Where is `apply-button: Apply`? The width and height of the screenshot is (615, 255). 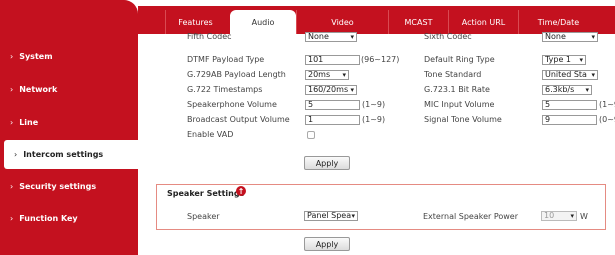 apply-button: Apply is located at coordinates (327, 163).